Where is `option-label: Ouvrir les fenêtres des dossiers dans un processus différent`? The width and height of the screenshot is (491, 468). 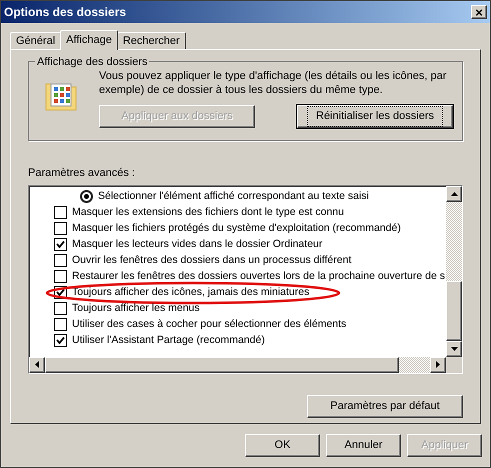 option-label: Ouvrir les fenêtres des dossiers dans un processus différent is located at coordinates (212, 260).